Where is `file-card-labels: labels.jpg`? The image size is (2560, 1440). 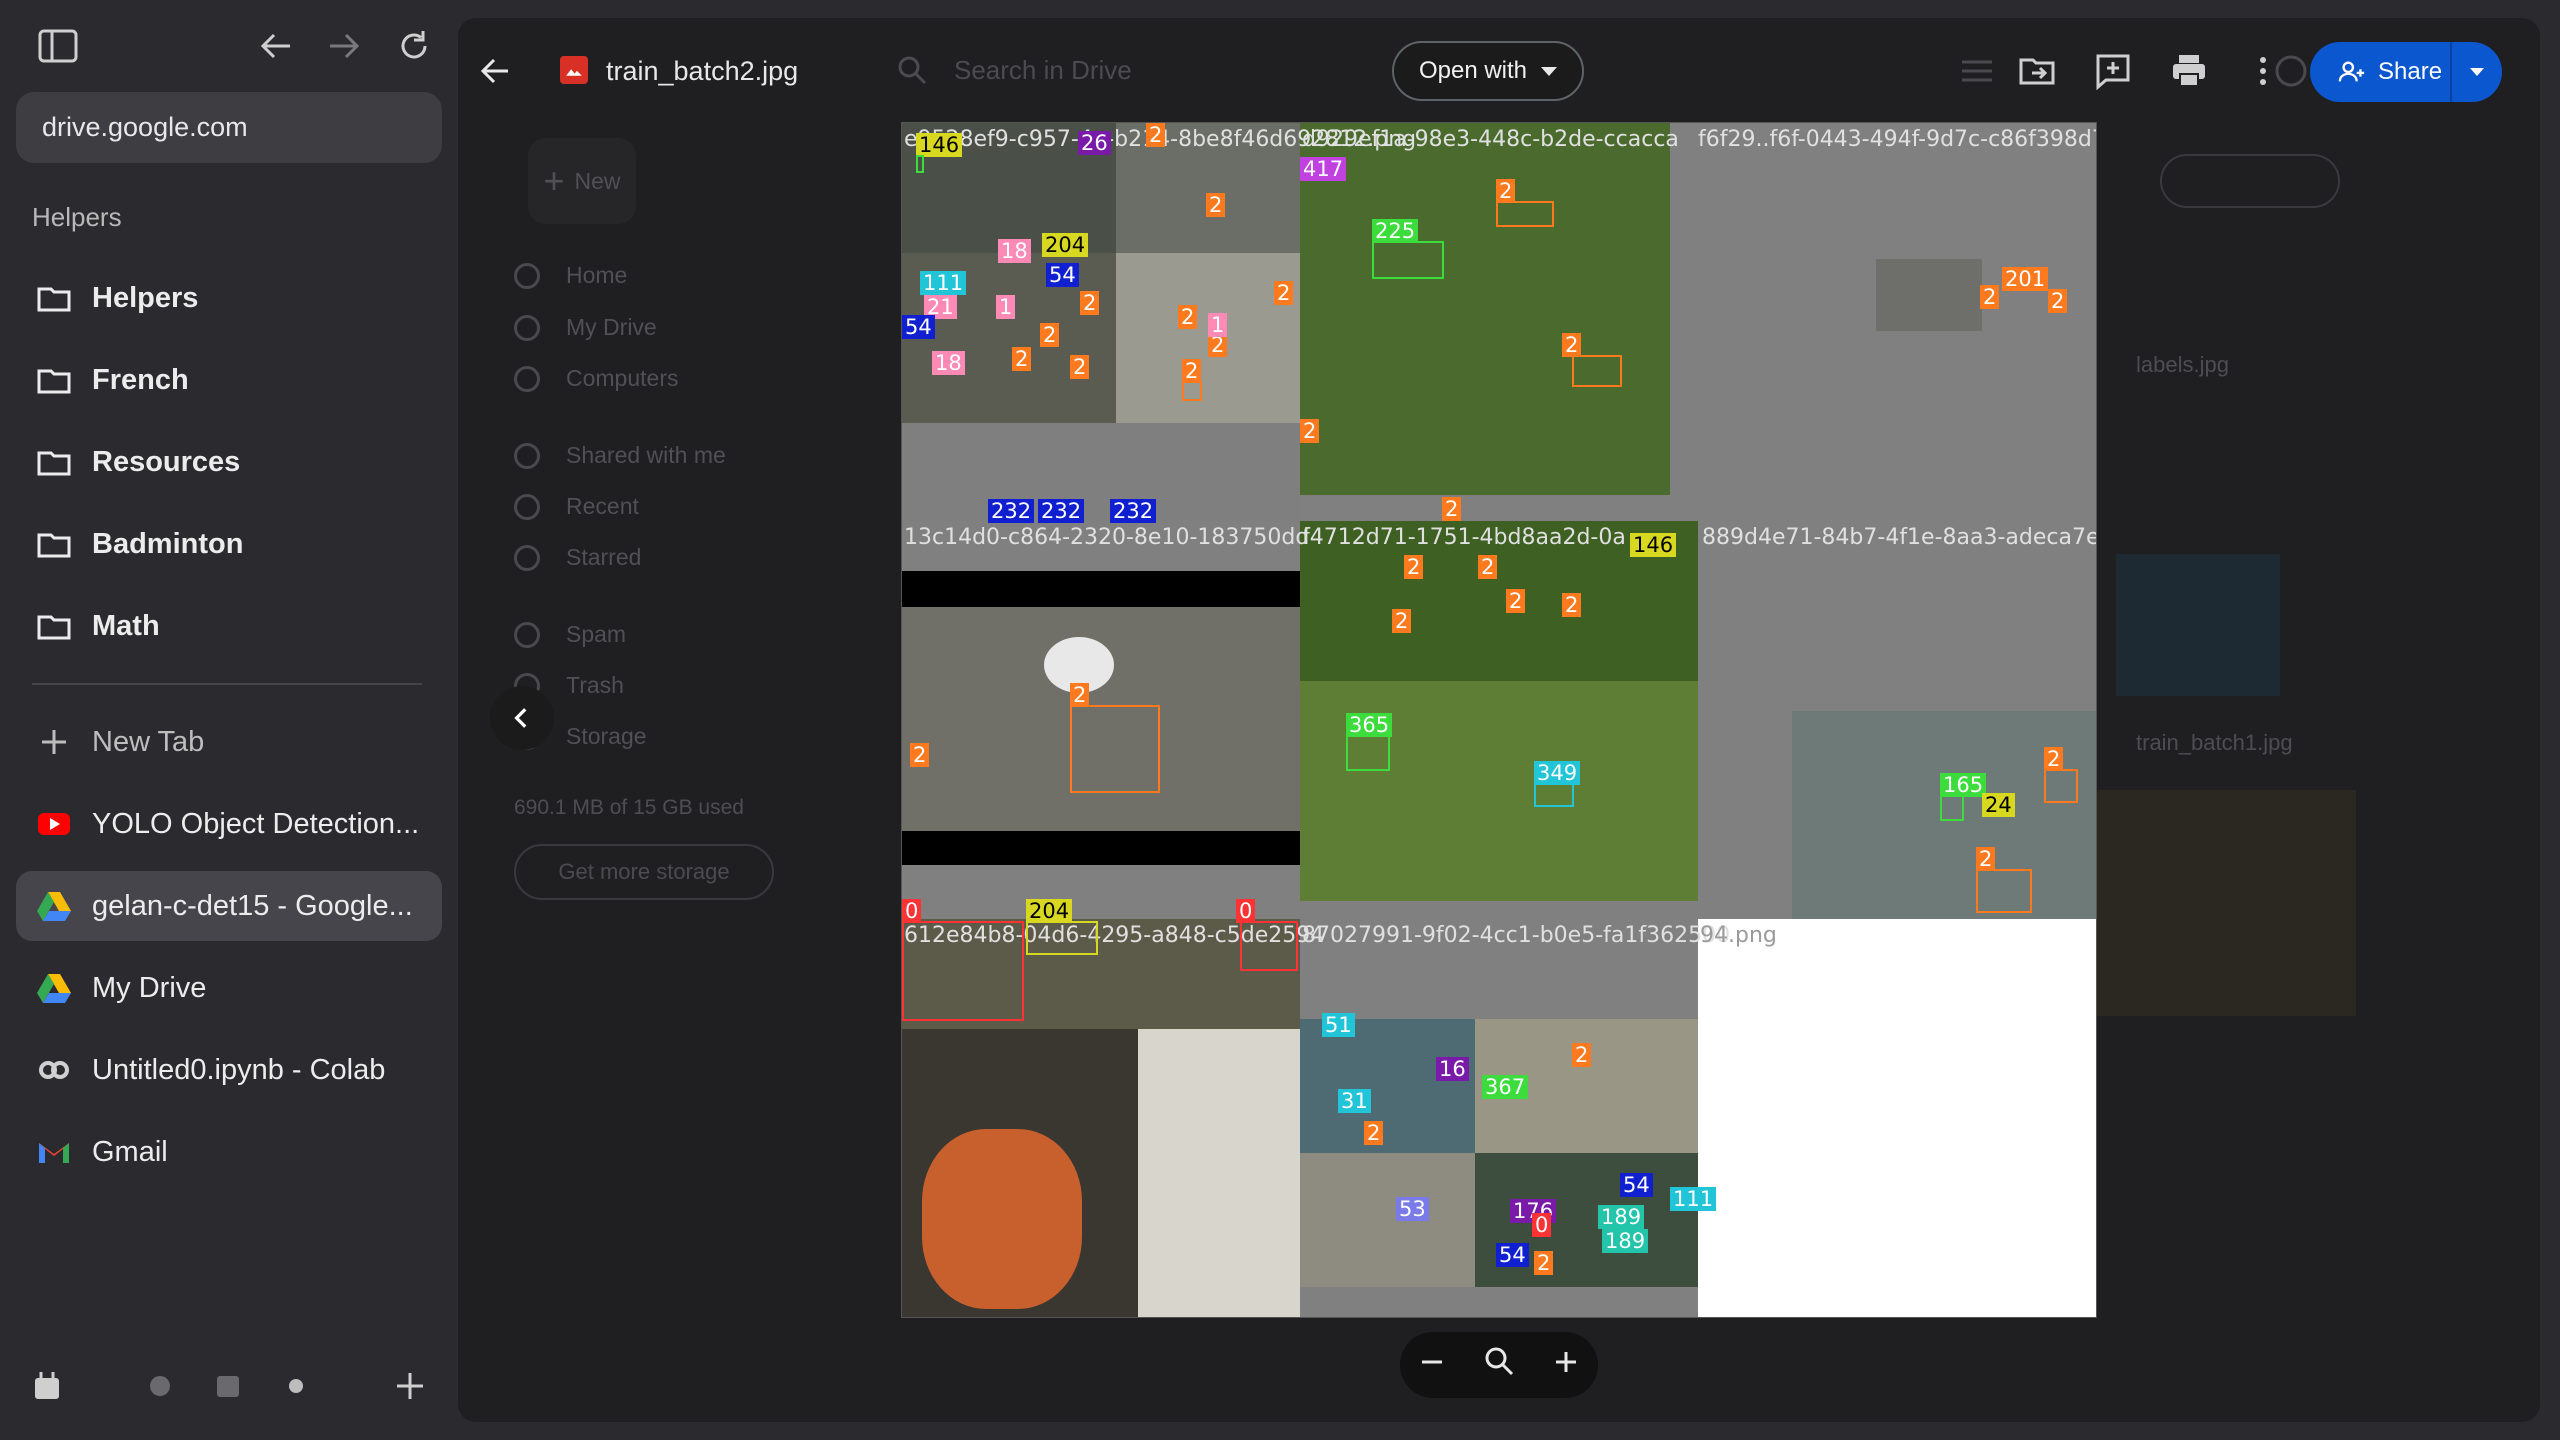 file-card-labels: labels.jpg is located at coordinates (2209, 507).